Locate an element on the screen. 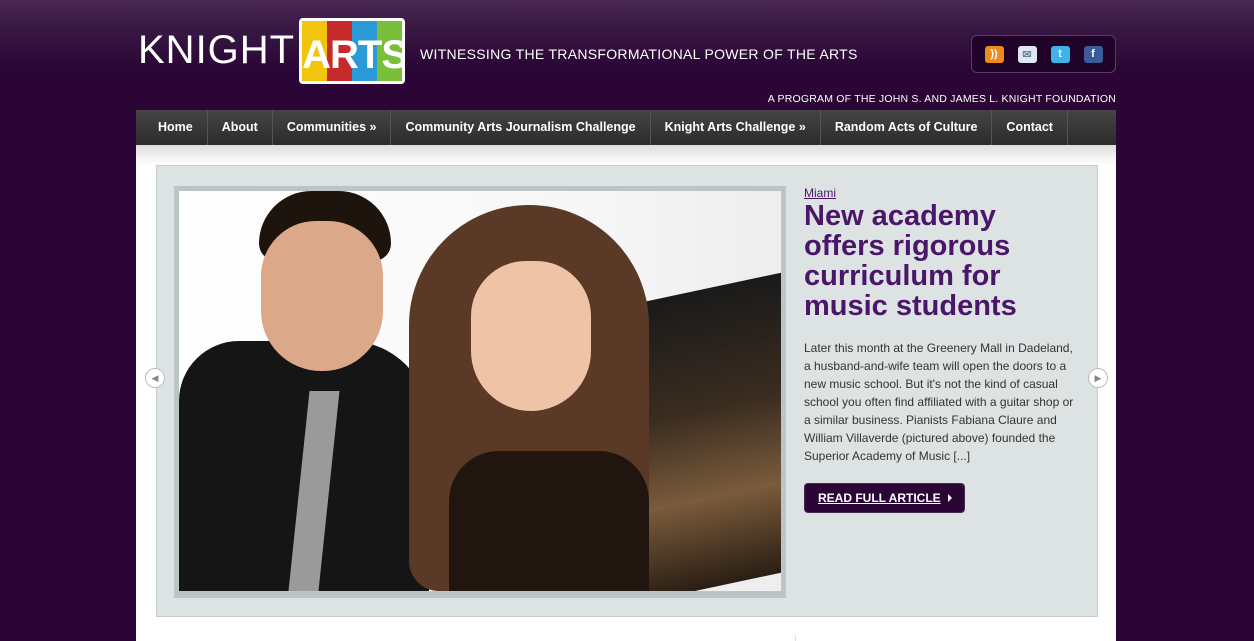 This screenshot has width=1254, height=641. facebook-icon: f is located at coordinates (1093, 54).